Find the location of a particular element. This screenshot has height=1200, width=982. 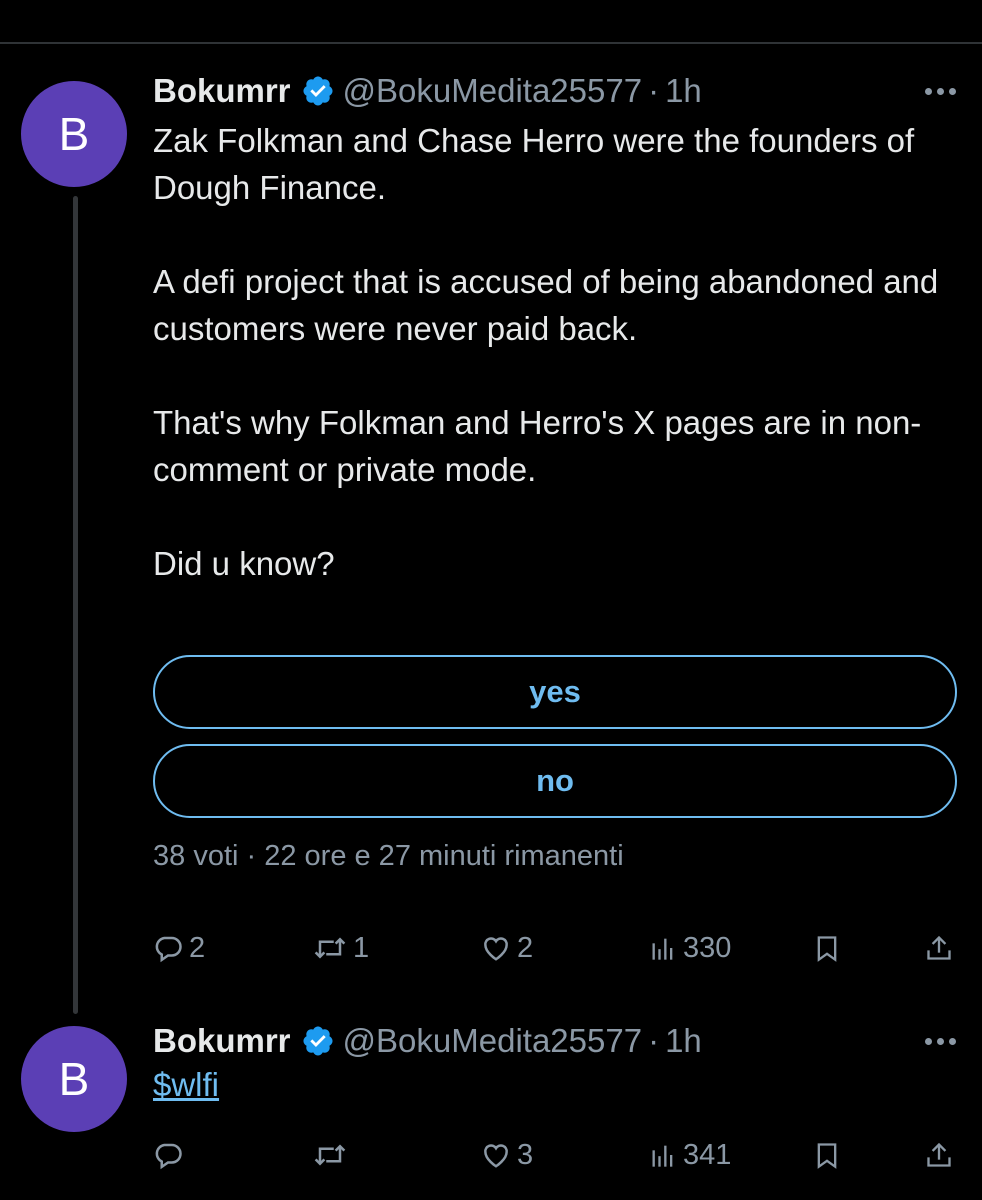

like-button: 2 is located at coordinates (507, 948).